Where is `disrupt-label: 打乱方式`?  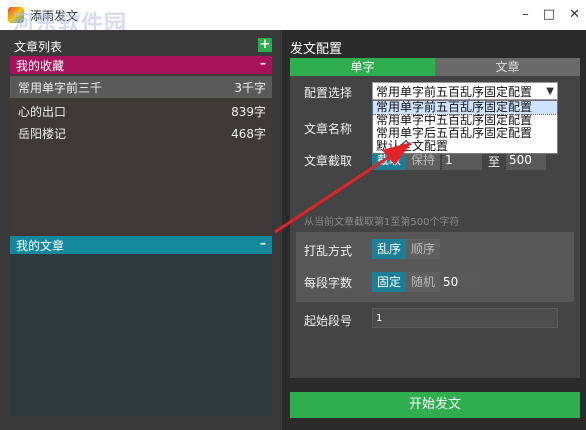
disrupt-label: 打乱方式 is located at coordinates (328, 251).